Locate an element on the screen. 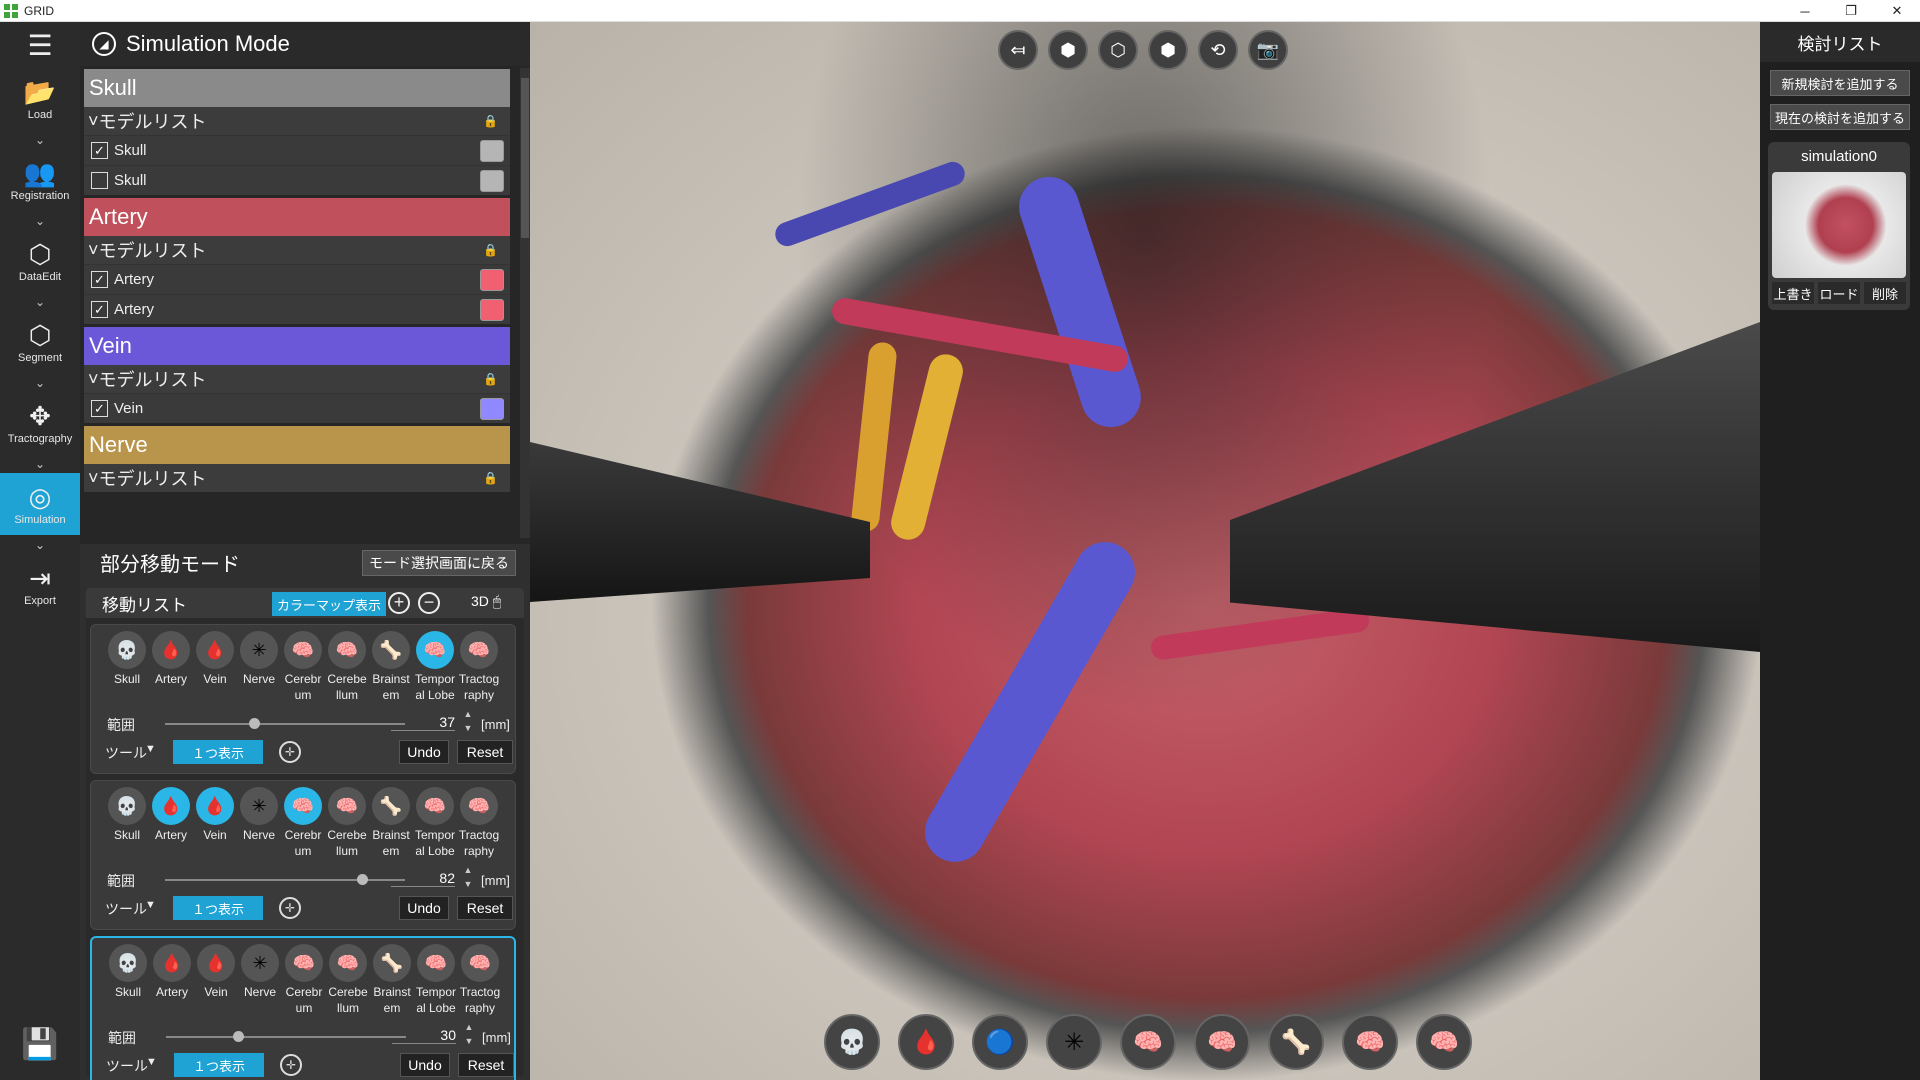  cube-right-icon: ⬢ is located at coordinates (1168, 50).